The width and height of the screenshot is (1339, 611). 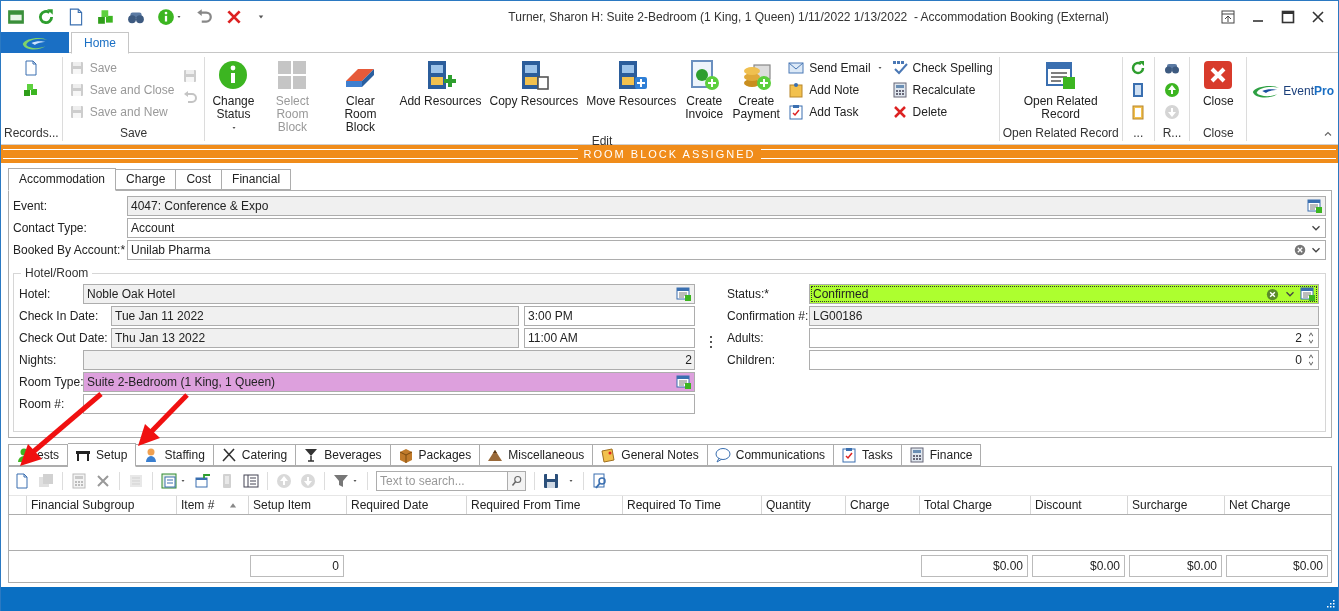 What do you see at coordinates (1228, 16) in the screenshot?
I see `pin-icon` at bounding box center [1228, 16].